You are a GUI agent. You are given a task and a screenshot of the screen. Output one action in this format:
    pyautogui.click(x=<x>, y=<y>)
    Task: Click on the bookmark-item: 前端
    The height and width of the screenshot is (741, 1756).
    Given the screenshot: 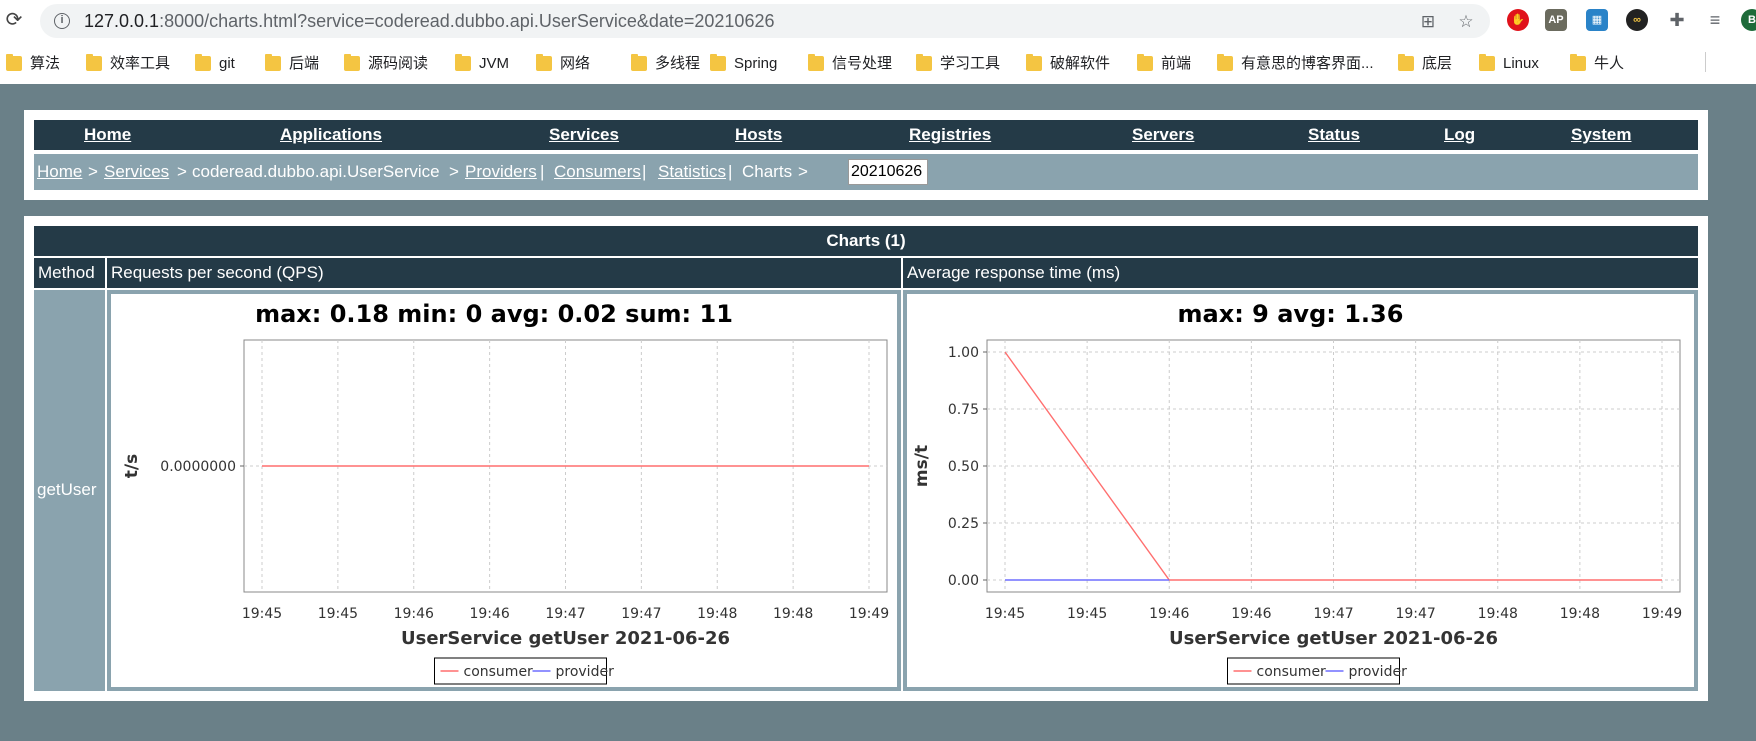 What is the action you would take?
    pyautogui.click(x=1164, y=64)
    